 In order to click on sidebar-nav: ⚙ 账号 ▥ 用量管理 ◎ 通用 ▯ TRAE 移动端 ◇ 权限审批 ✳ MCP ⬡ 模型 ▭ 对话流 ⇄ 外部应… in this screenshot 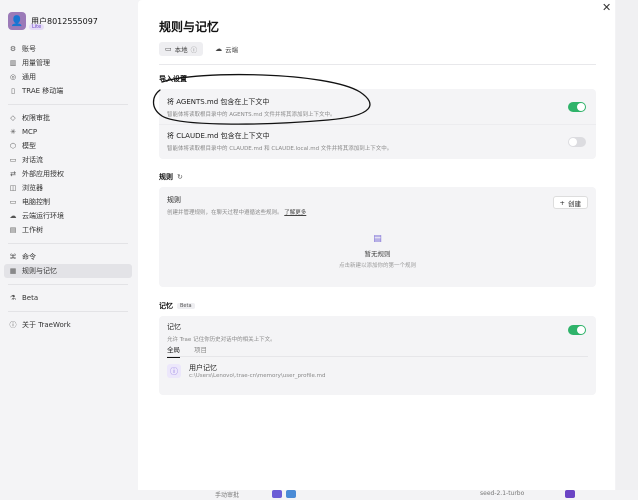, I will do `click(68, 187)`.